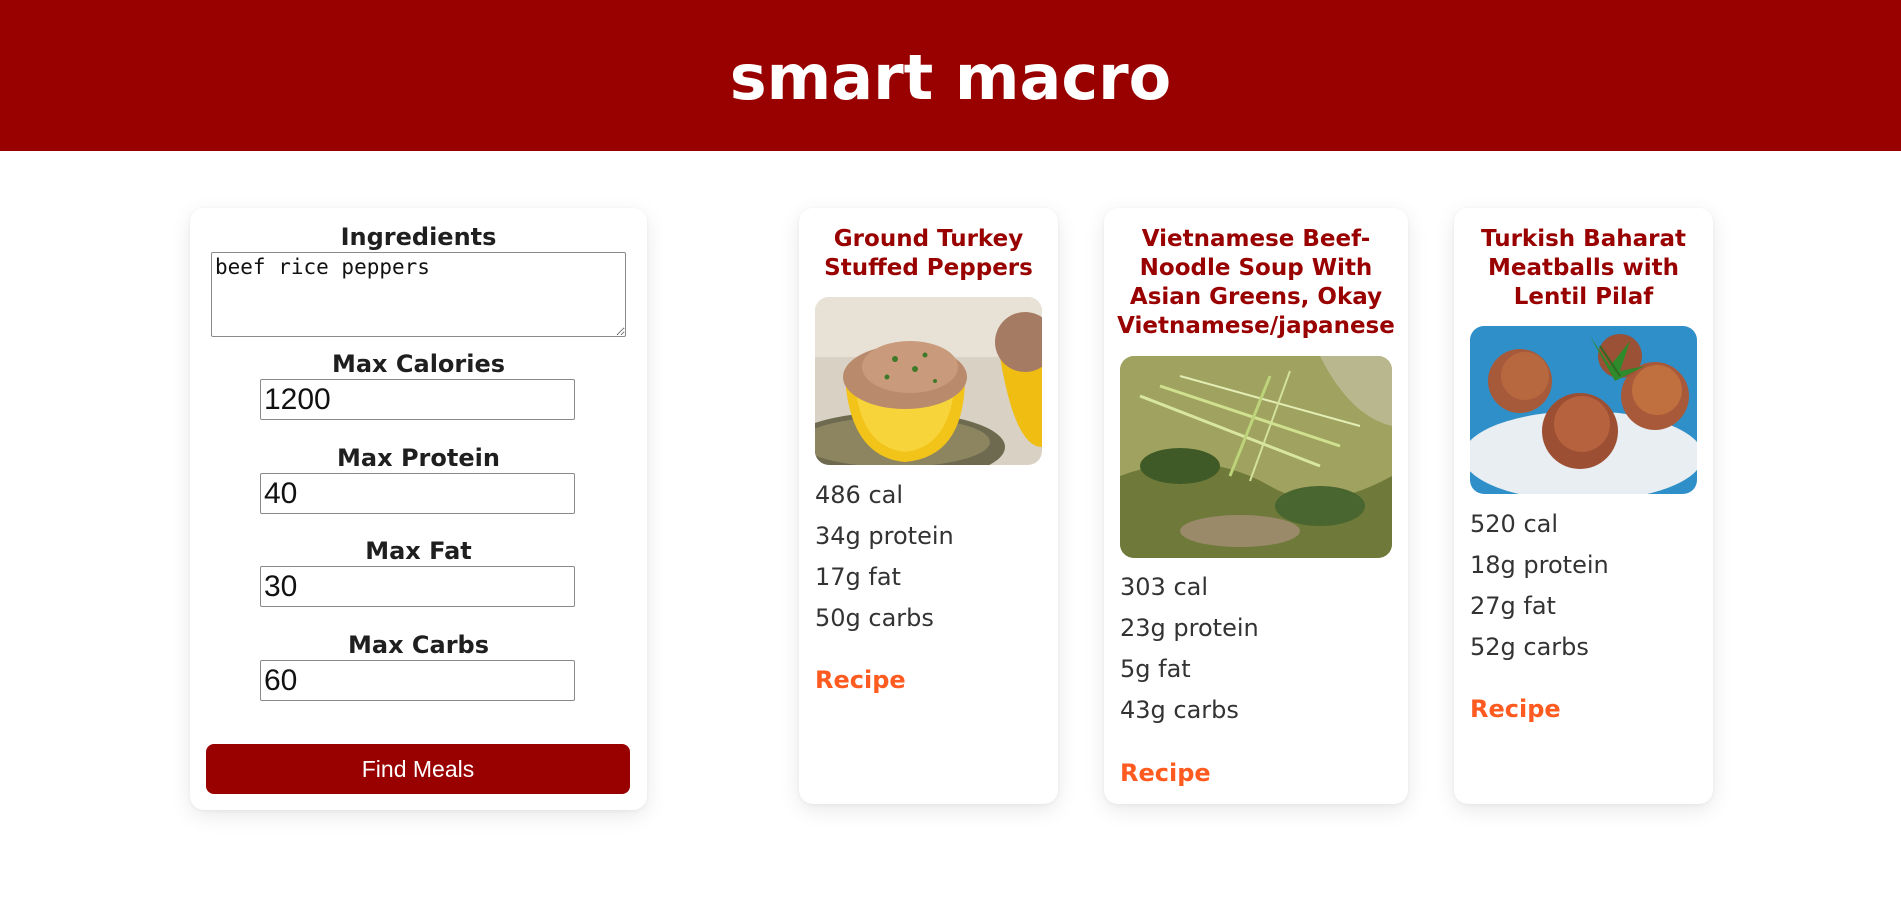 Image resolution: width=1901 pixels, height=911 pixels. Describe the element at coordinates (417, 586) in the screenshot. I see `max-fat-input` at that location.